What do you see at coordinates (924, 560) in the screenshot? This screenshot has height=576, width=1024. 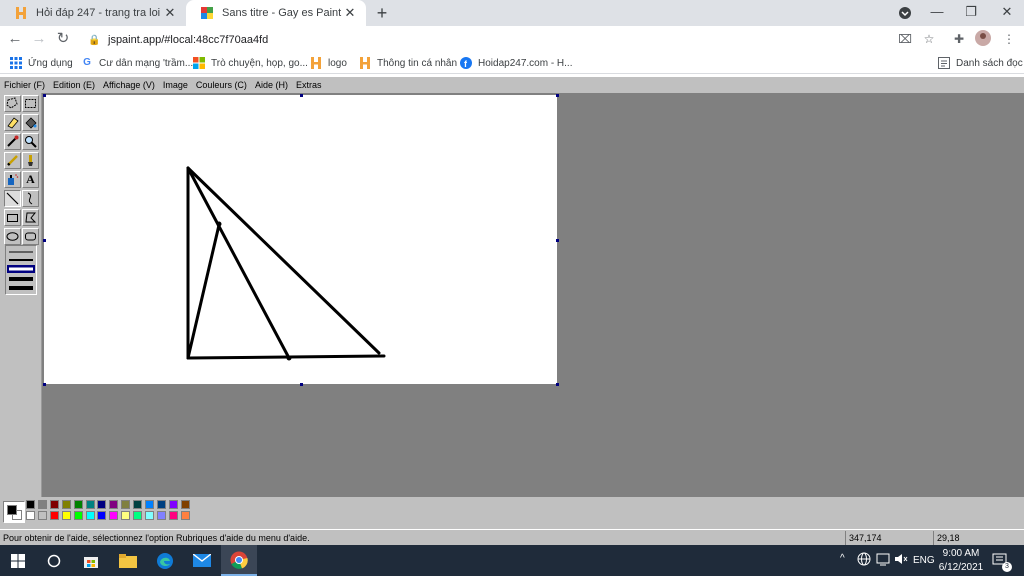 I see `language-indicator: ENG` at bounding box center [924, 560].